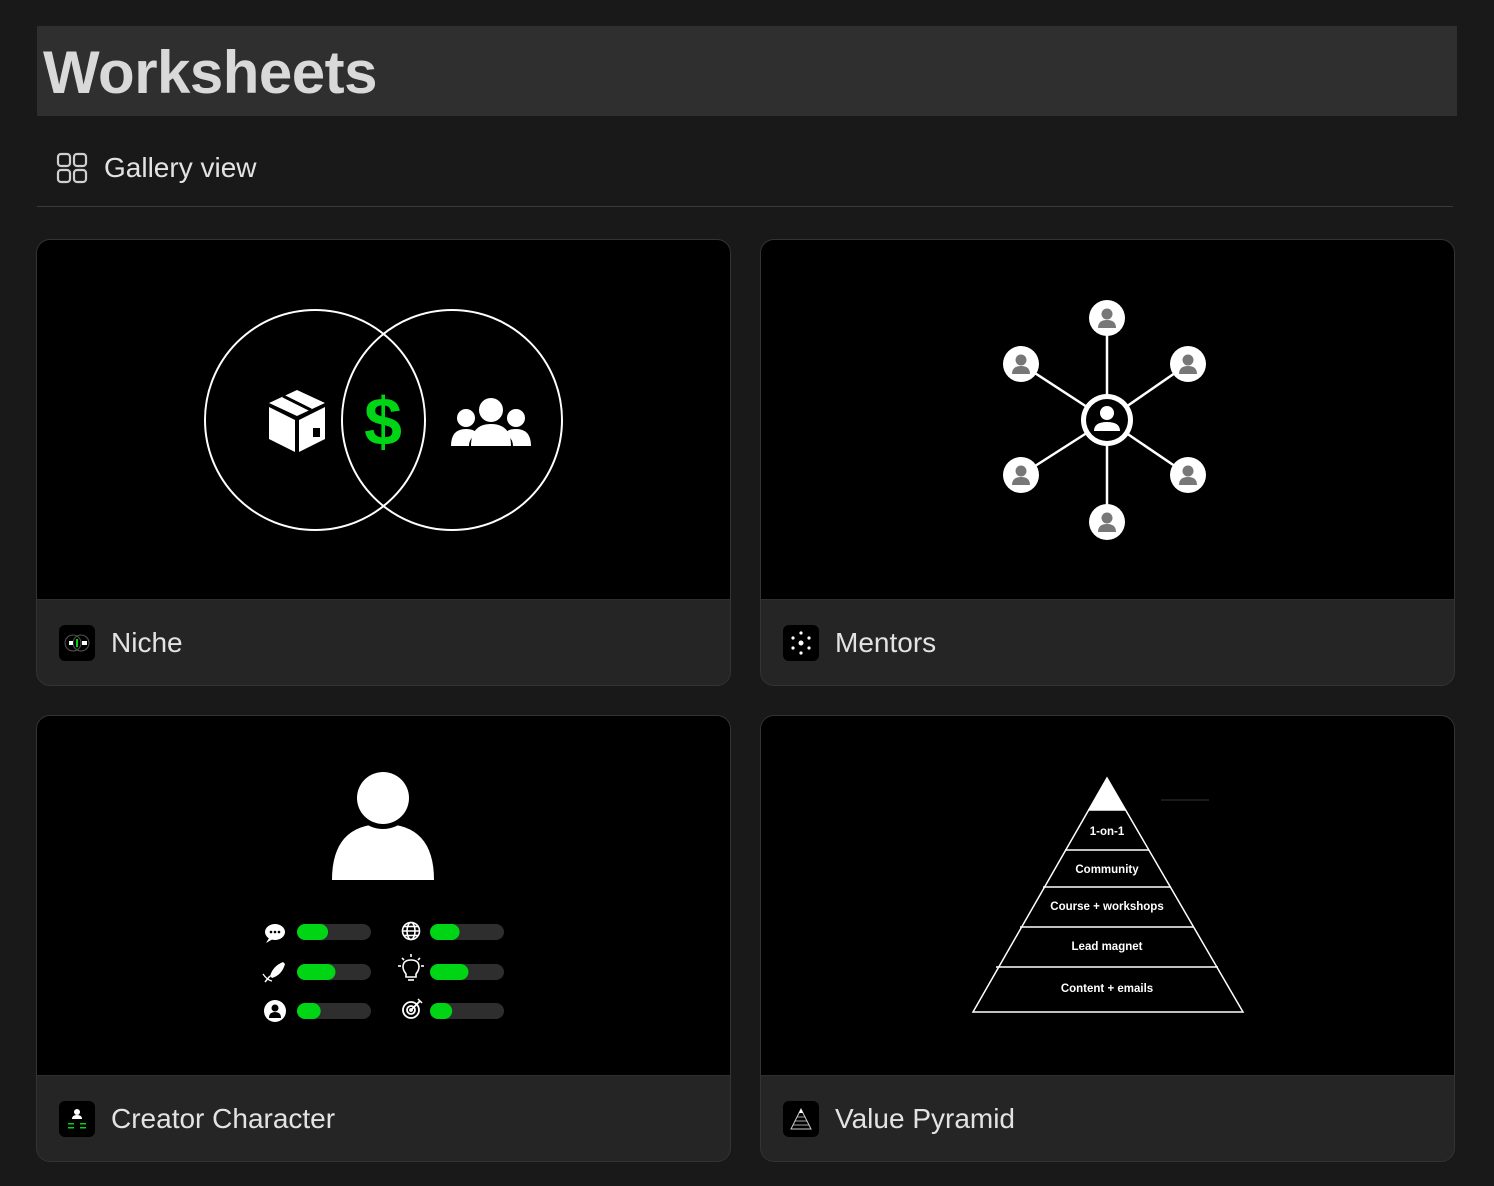 The image size is (1494, 1186). I want to click on character-icon, so click(77, 1118).